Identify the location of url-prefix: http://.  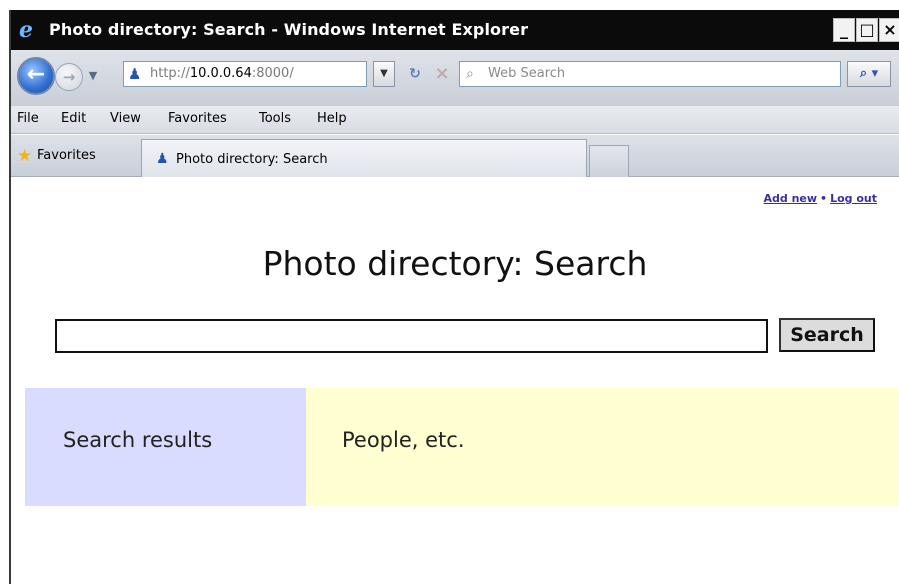
(170, 73).